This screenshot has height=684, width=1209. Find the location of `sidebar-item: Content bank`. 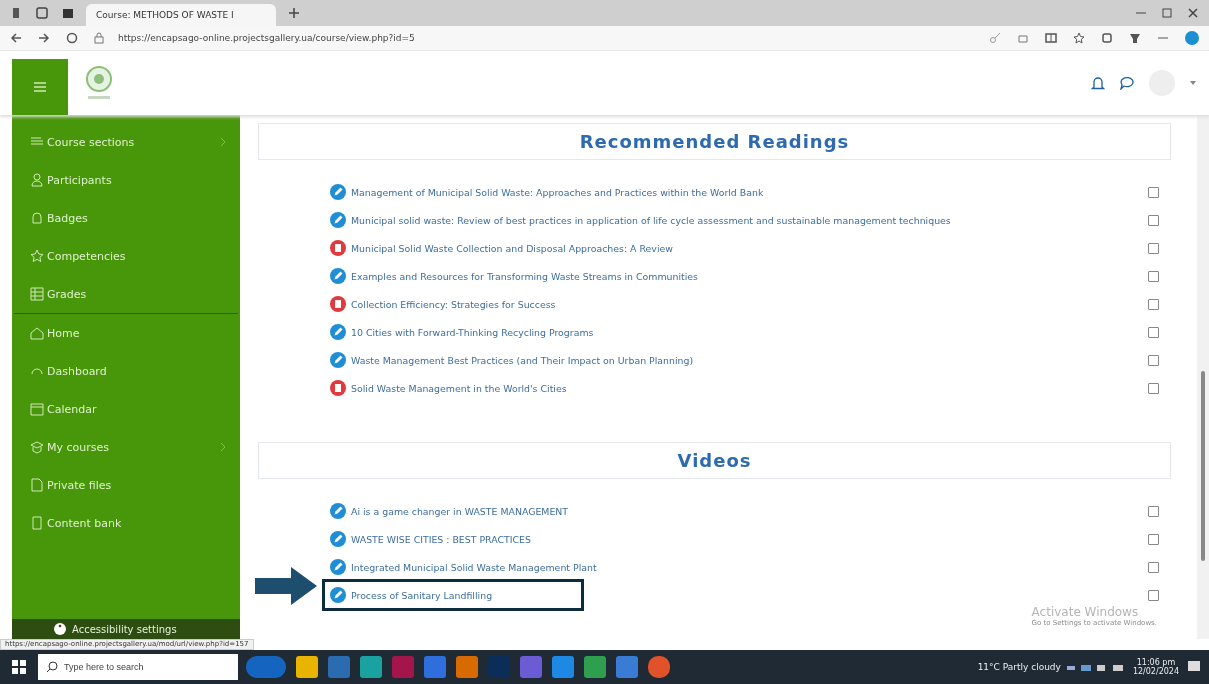

sidebar-item: Content bank is located at coordinates (126, 523).